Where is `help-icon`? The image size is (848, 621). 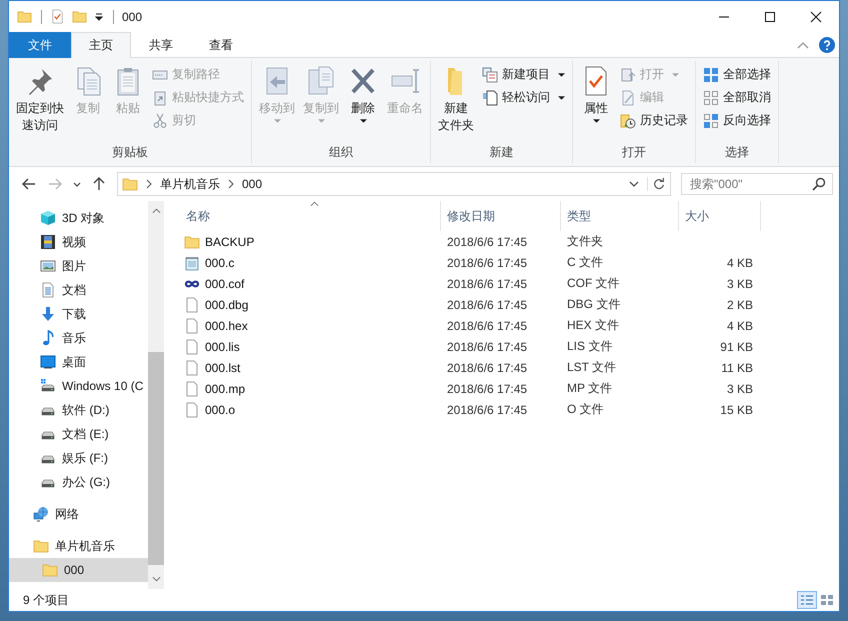
help-icon is located at coordinates (827, 44).